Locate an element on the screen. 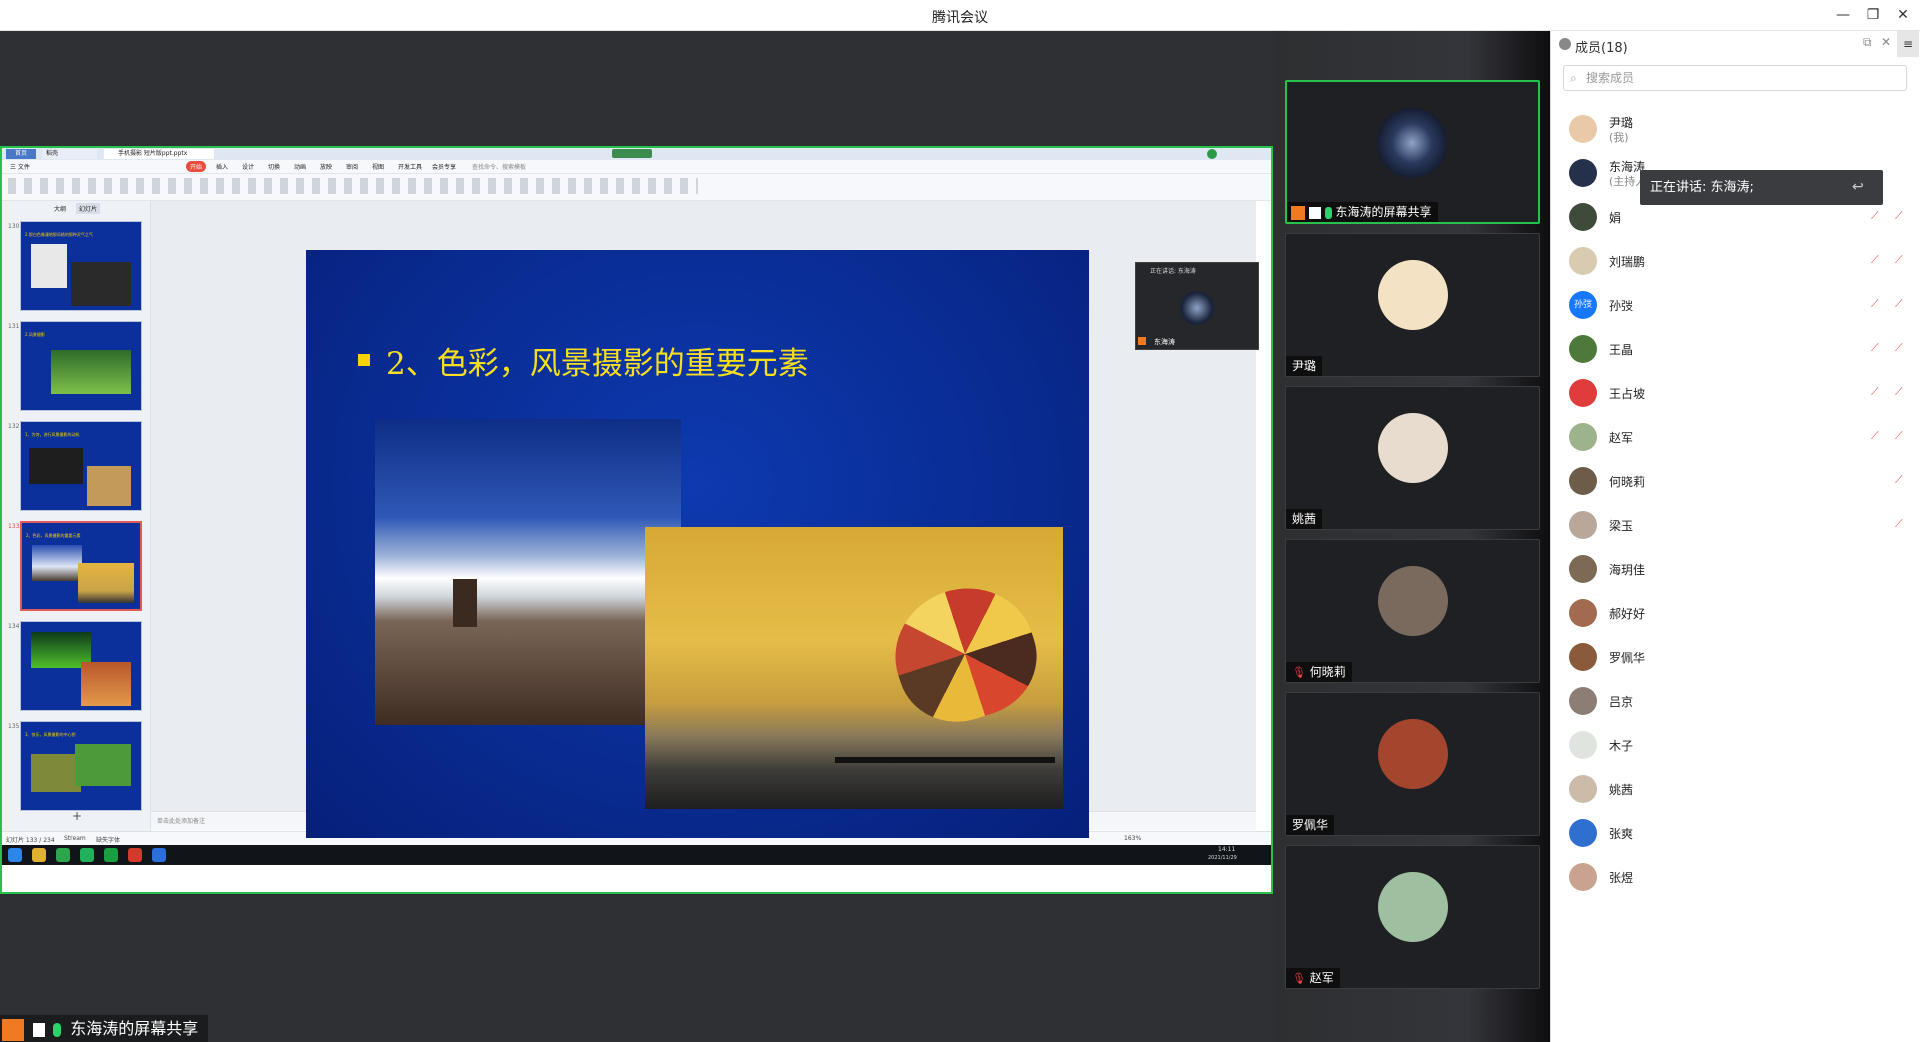 This screenshot has height=1042, width=1920. menu-transition: 切换 is located at coordinates (274, 166).